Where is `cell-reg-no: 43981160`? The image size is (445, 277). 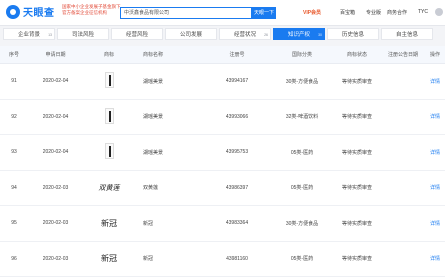
cell-reg-no: 43981160 is located at coordinates (237, 259).